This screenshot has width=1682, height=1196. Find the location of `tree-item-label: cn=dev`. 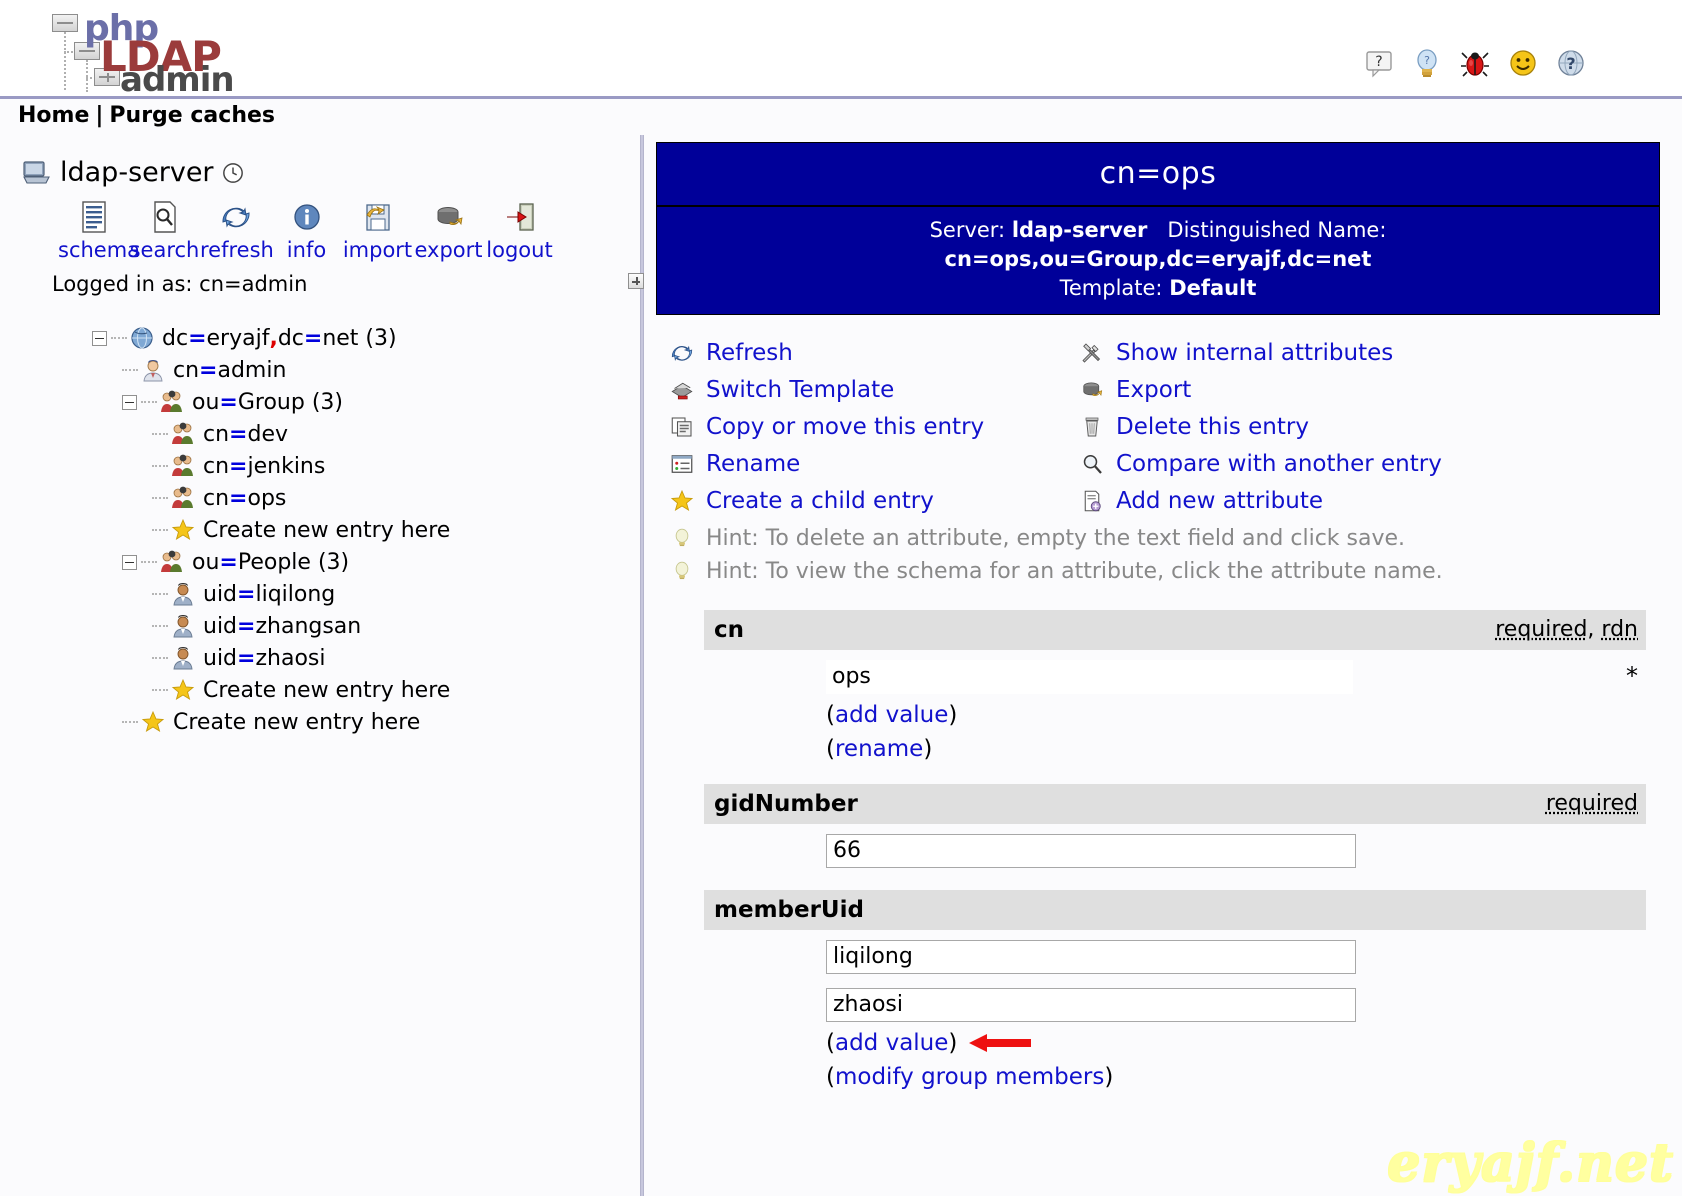

tree-item-label: cn=dev is located at coordinates (246, 434).